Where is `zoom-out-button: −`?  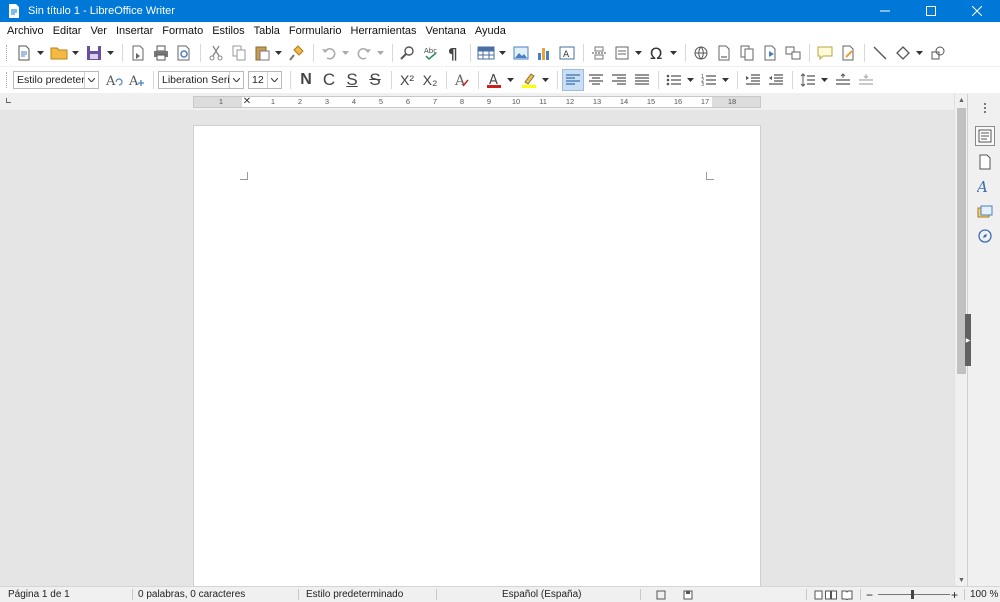
zoom-out-button: − is located at coordinates (869, 594).